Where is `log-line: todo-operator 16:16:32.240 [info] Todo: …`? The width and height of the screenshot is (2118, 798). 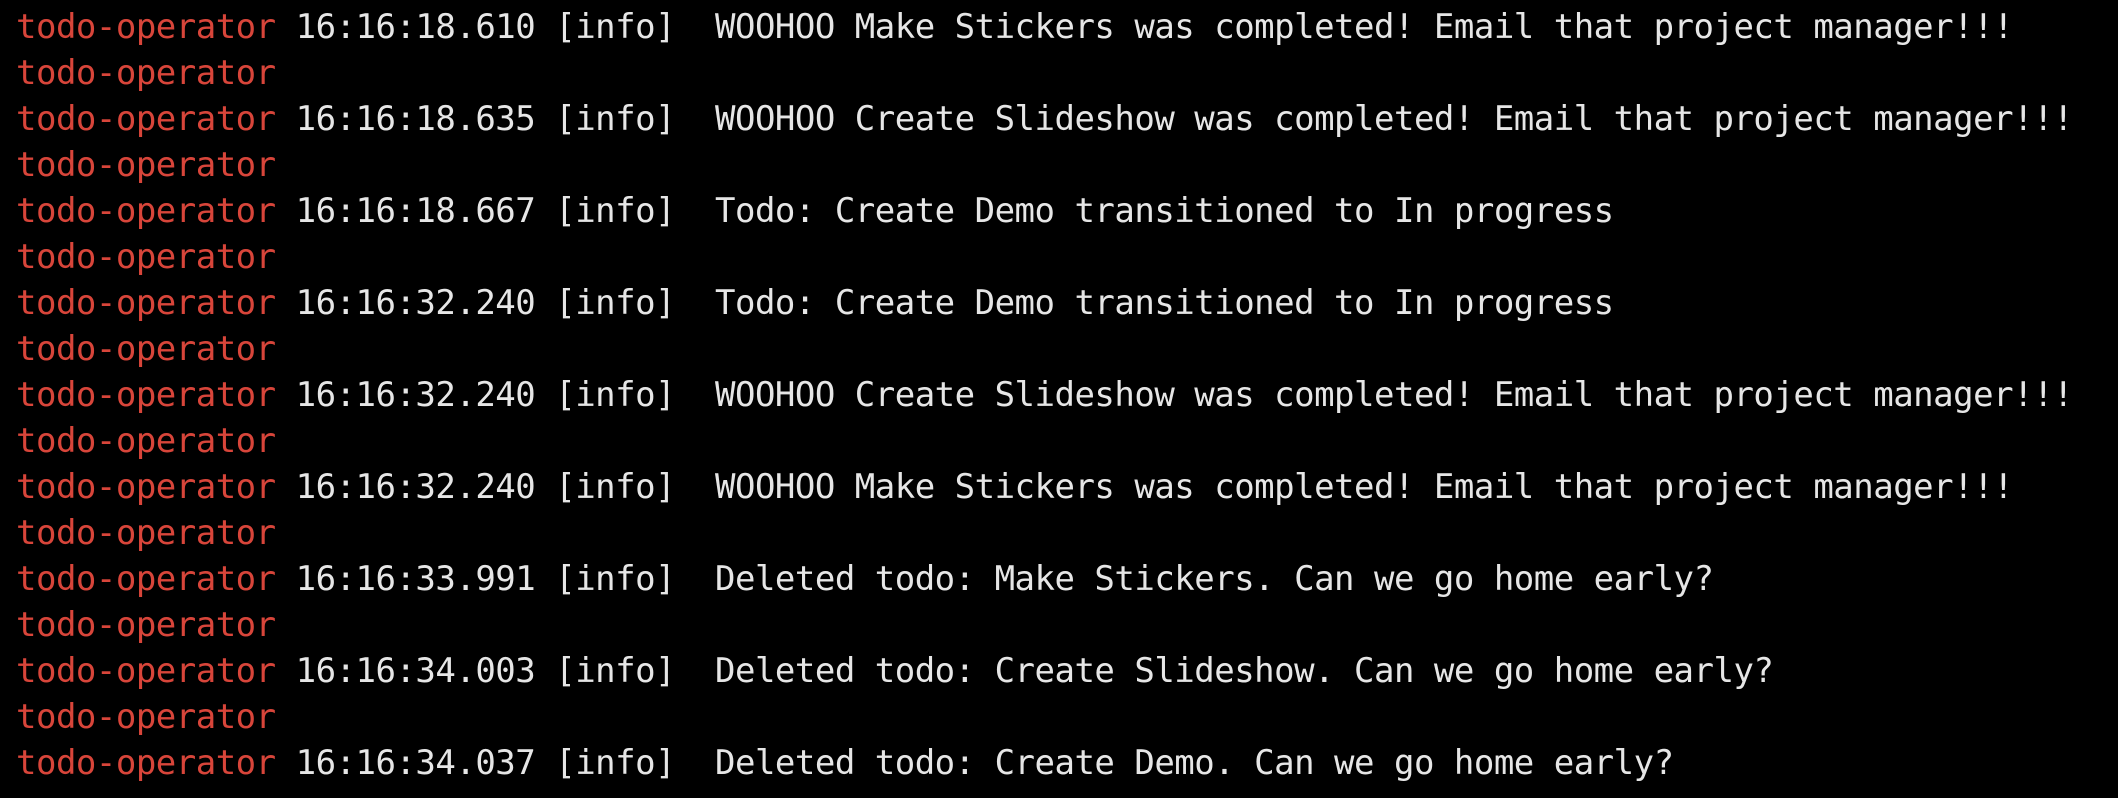 log-line: todo-operator 16:16:32.240 [info] Todo: … is located at coordinates (1067, 303).